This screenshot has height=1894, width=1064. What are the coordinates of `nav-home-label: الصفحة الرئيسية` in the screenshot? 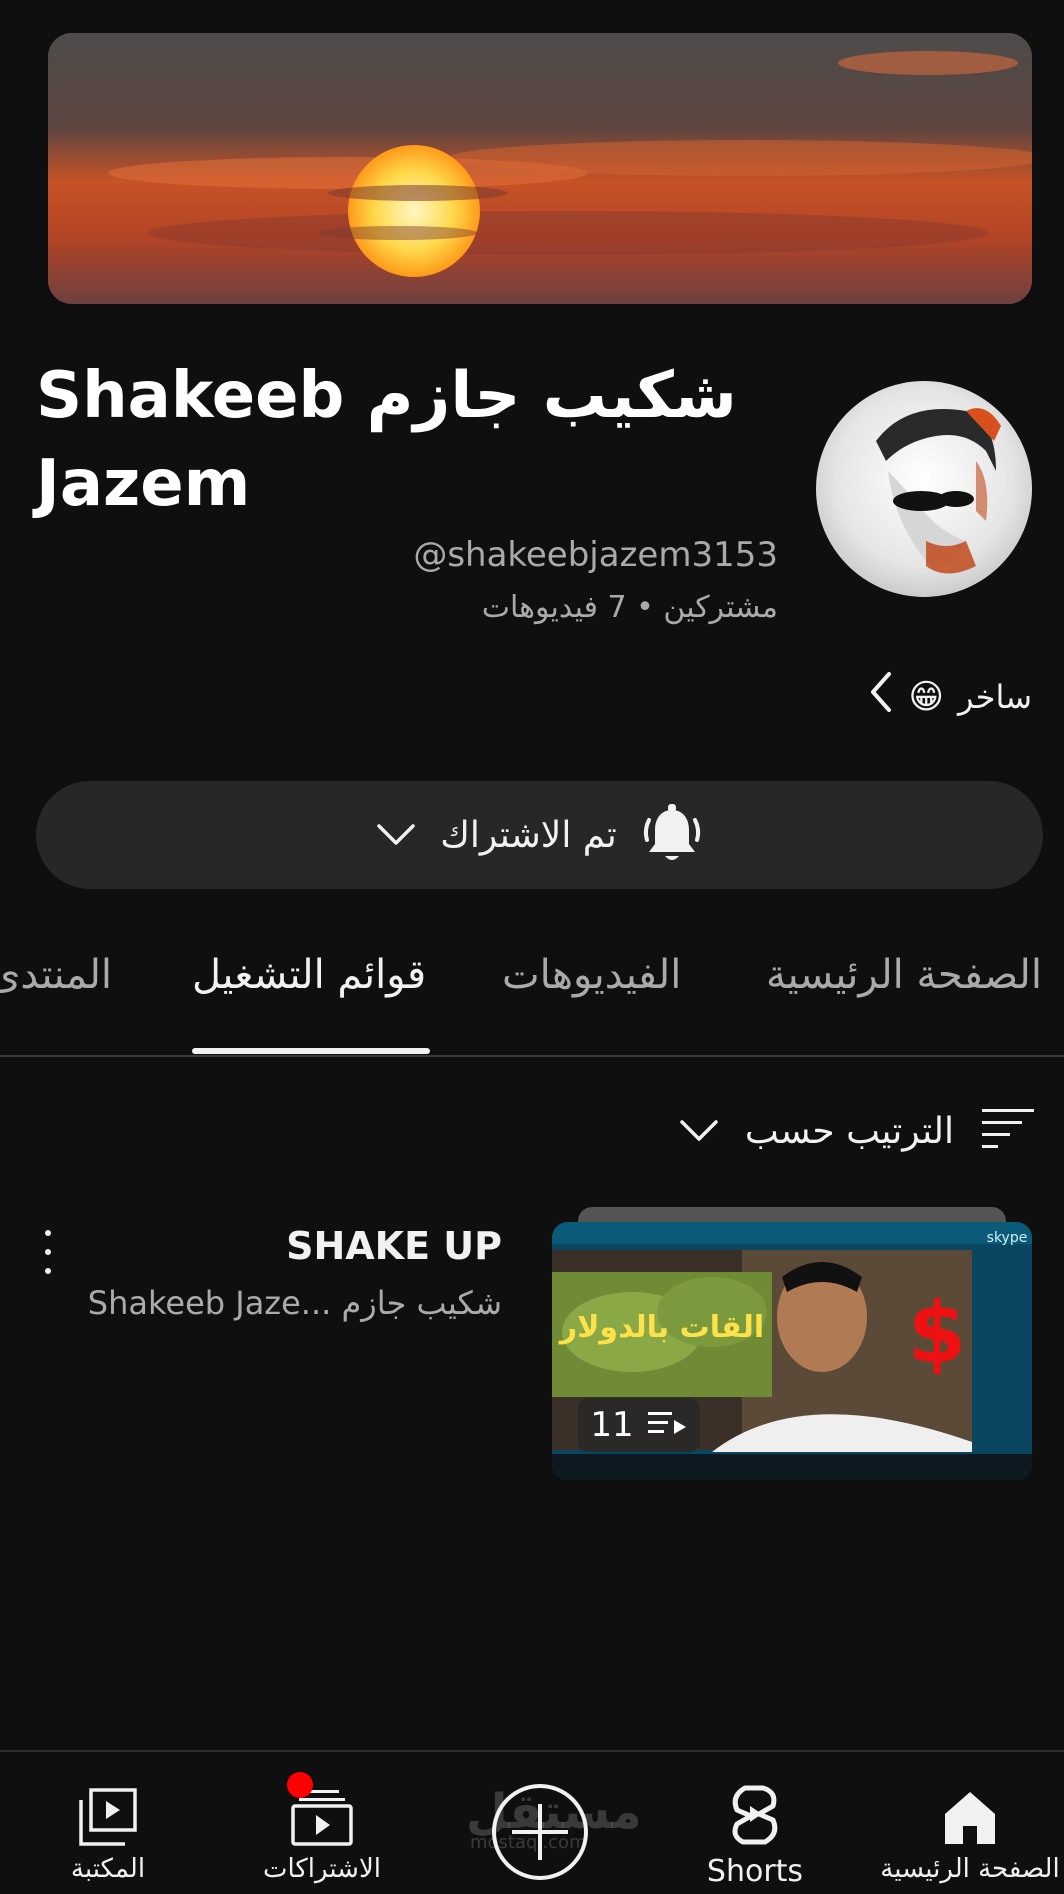 It's located at (970, 1869).